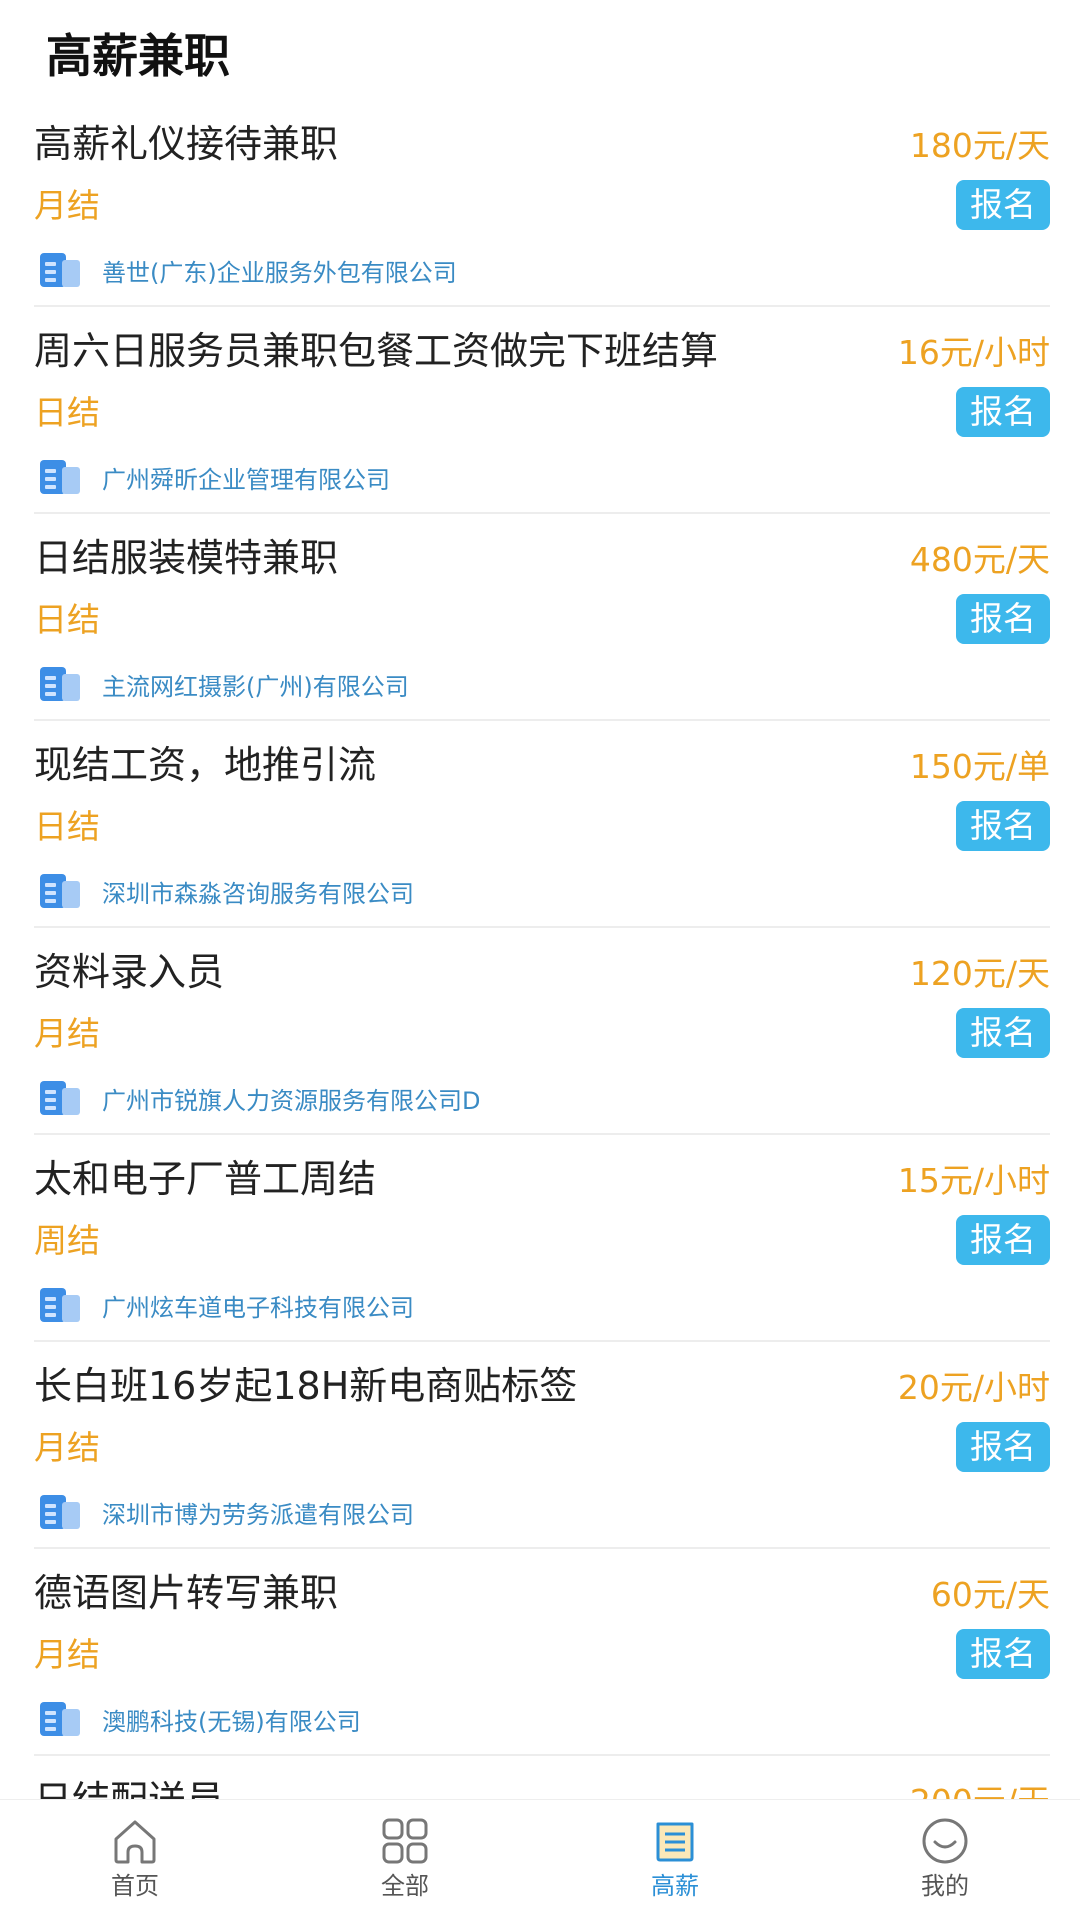 The width and height of the screenshot is (1080, 1920). I want to click on job-salary: 60元/天, so click(990, 1594).